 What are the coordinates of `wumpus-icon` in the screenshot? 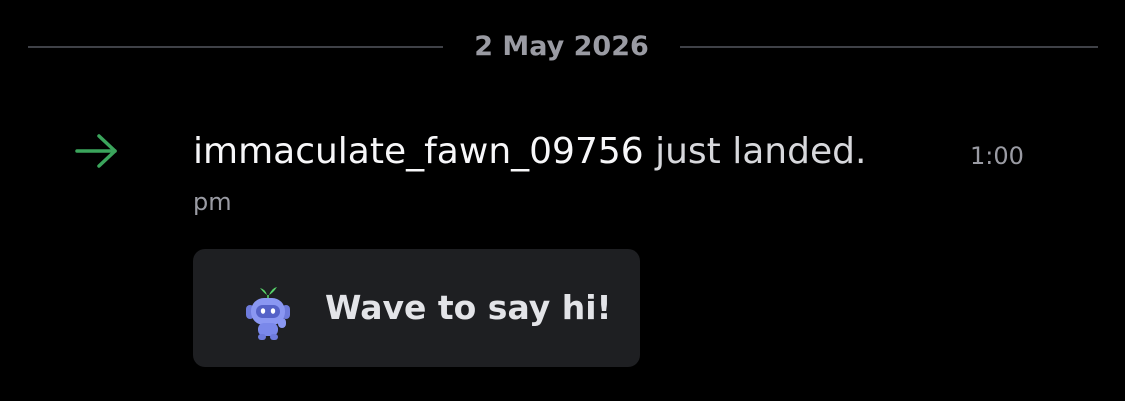 It's located at (268, 313).